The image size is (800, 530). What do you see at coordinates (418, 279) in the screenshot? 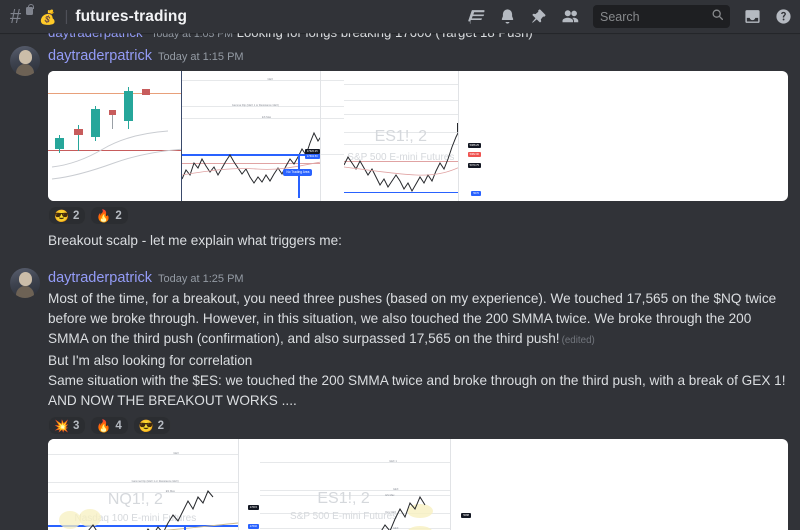
I see `message-header: daytraderpatrick Today at 1:25 PM` at bounding box center [418, 279].